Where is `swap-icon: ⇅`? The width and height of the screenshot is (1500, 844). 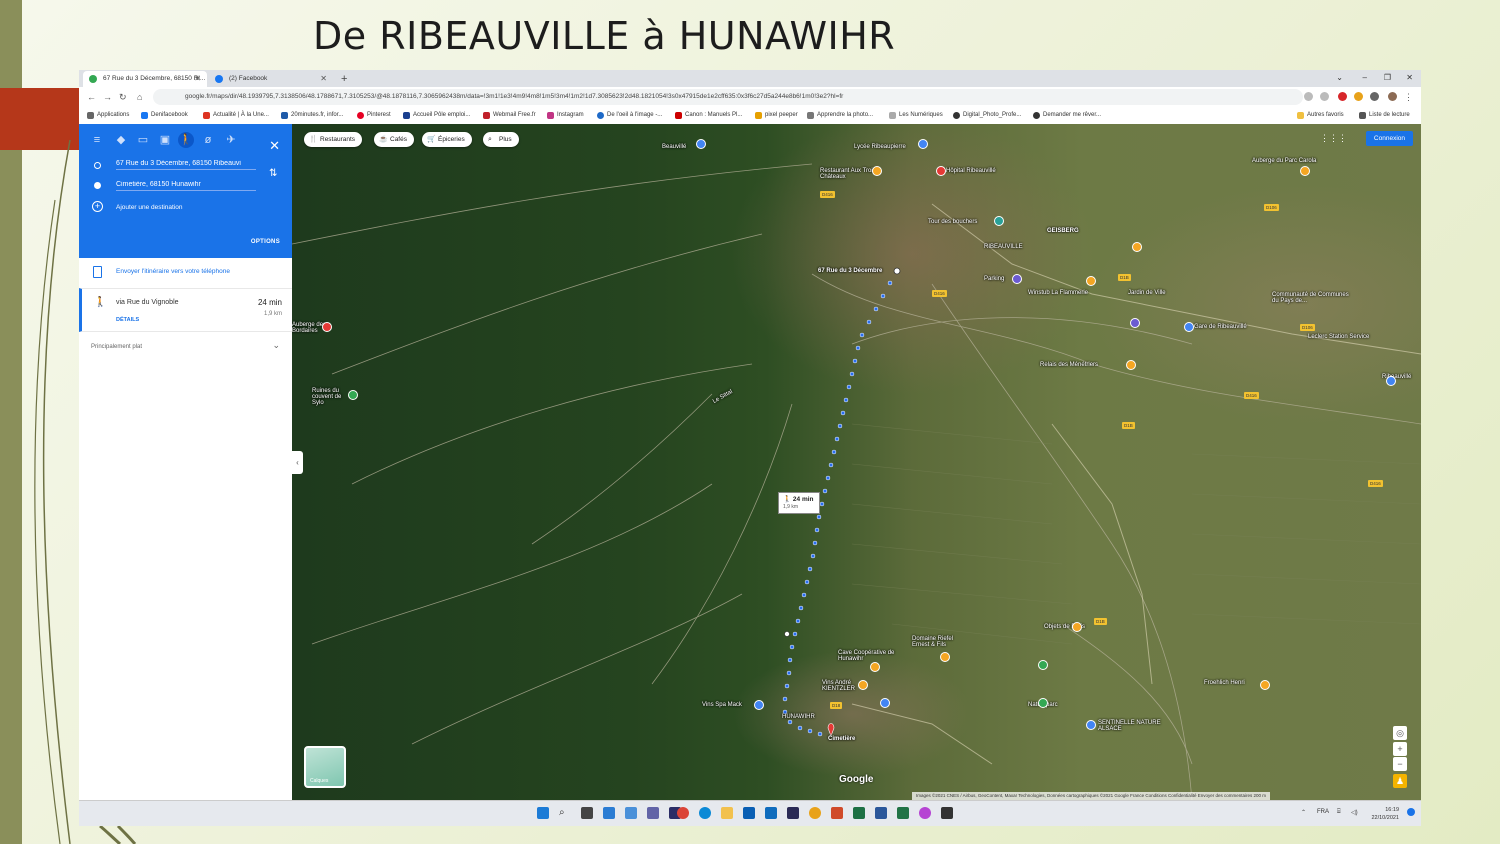
swap-icon: ⇅ is located at coordinates (273, 173).